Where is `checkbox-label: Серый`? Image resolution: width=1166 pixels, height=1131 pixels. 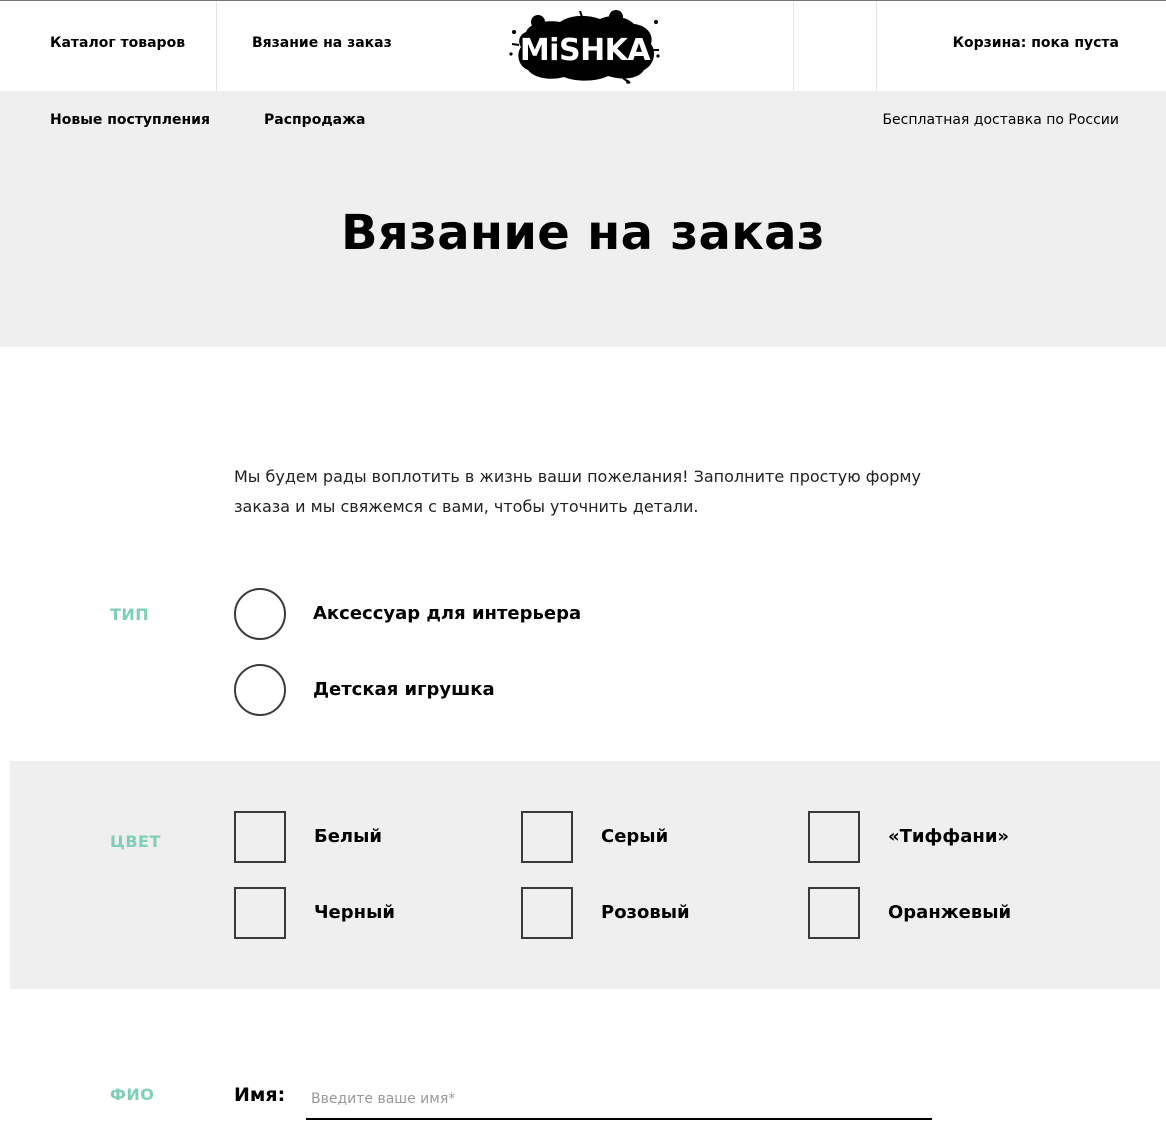 checkbox-label: Серый is located at coordinates (635, 836).